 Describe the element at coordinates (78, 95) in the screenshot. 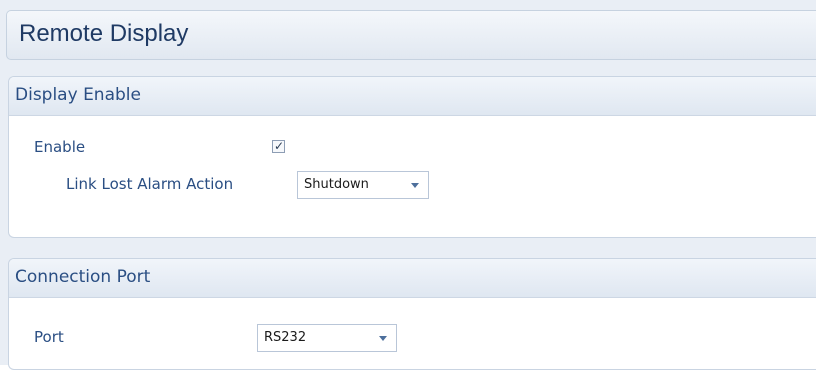

I see `display-enable-title: Display Enable` at that location.